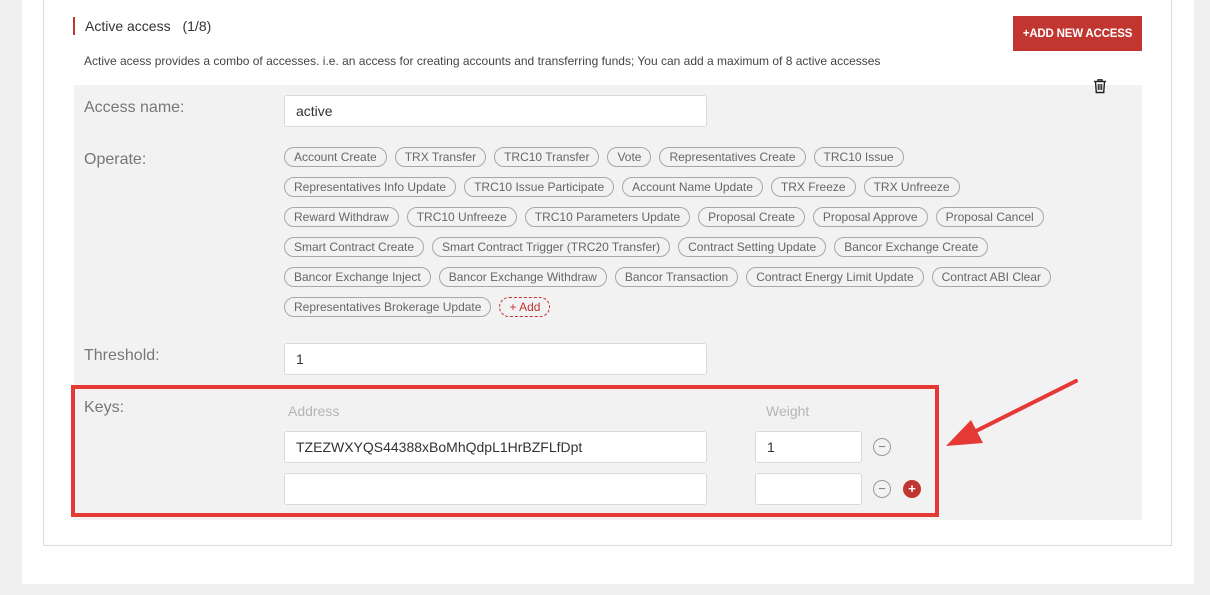  What do you see at coordinates (676, 277) in the screenshot?
I see `operation-tag: Bancor Transaction` at bounding box center [676, 277].